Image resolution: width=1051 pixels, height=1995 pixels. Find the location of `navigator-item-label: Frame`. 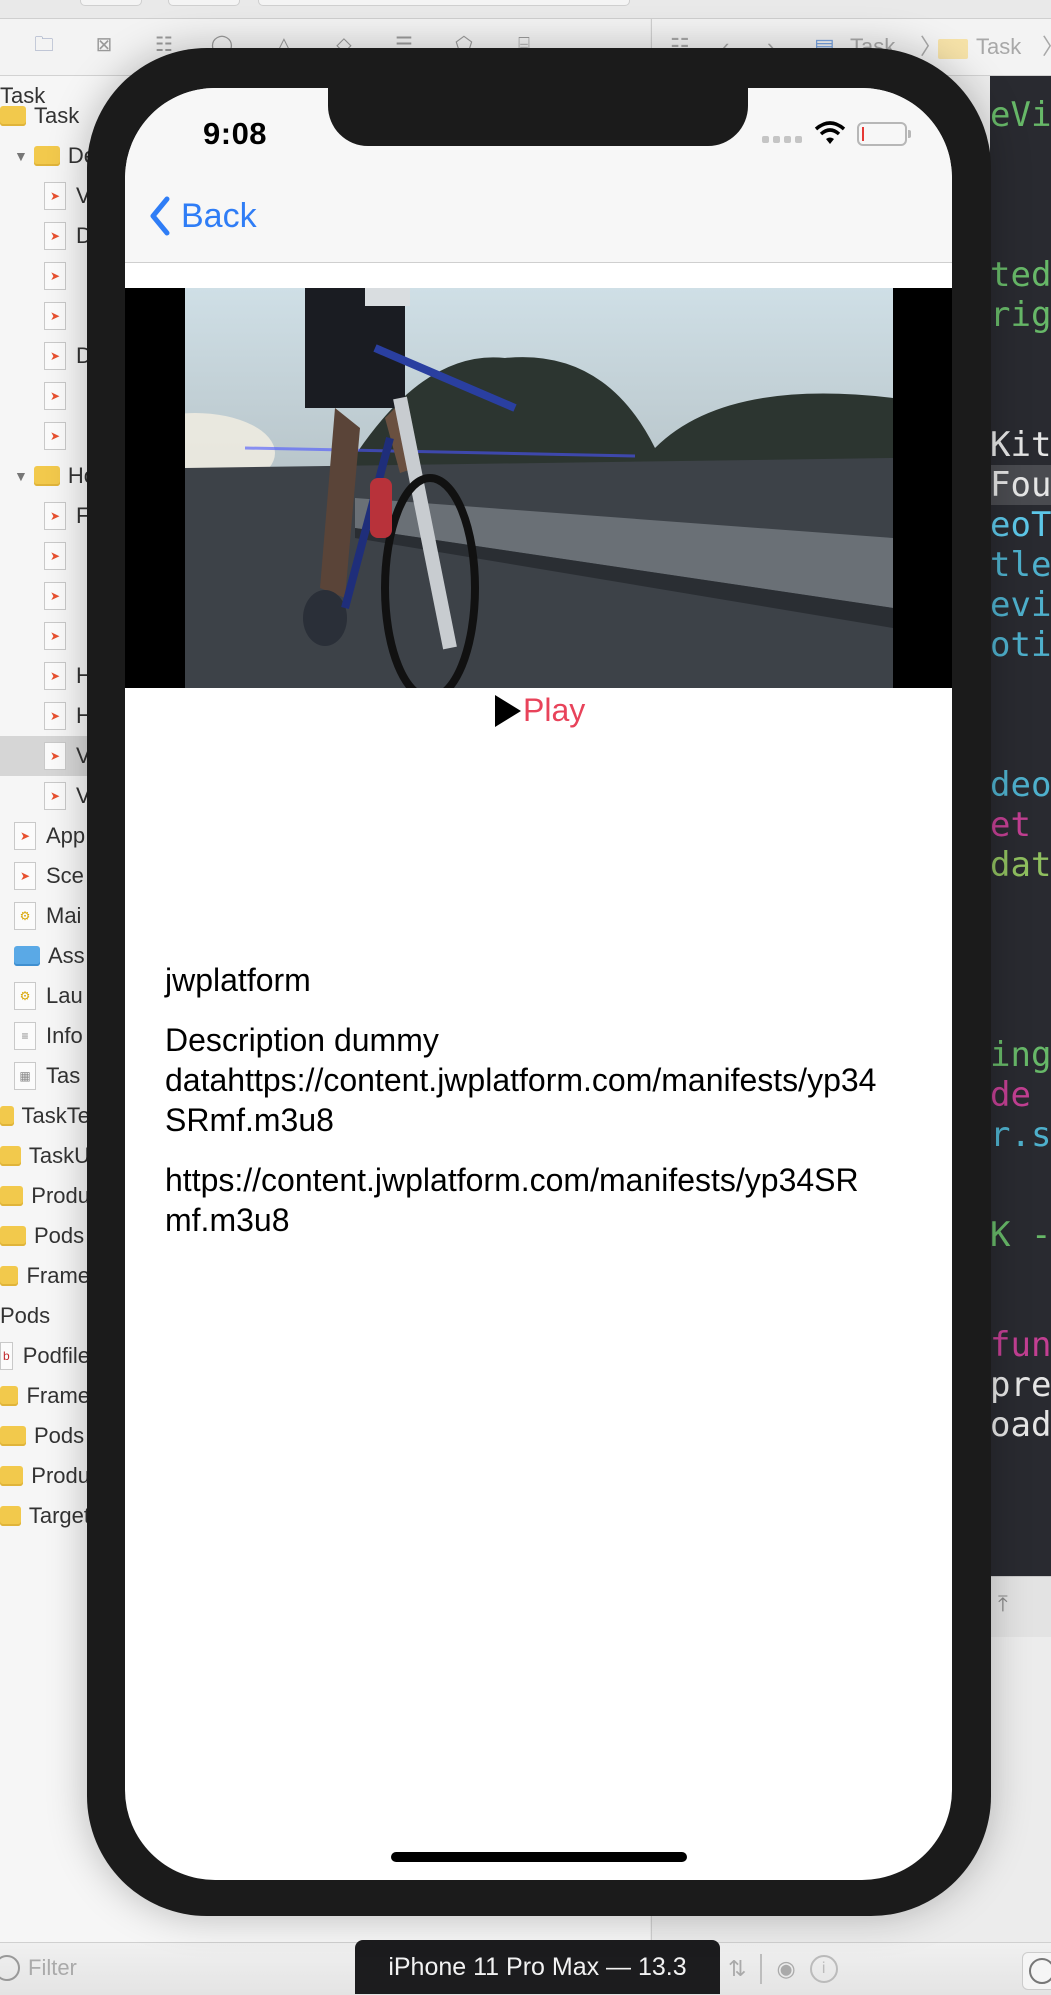

navigator-item-label: Frame is located at coordinates (58, 1395).